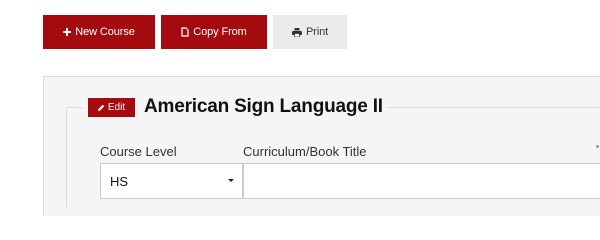  I want to click on edit-label: Edit, so click(116, 107).